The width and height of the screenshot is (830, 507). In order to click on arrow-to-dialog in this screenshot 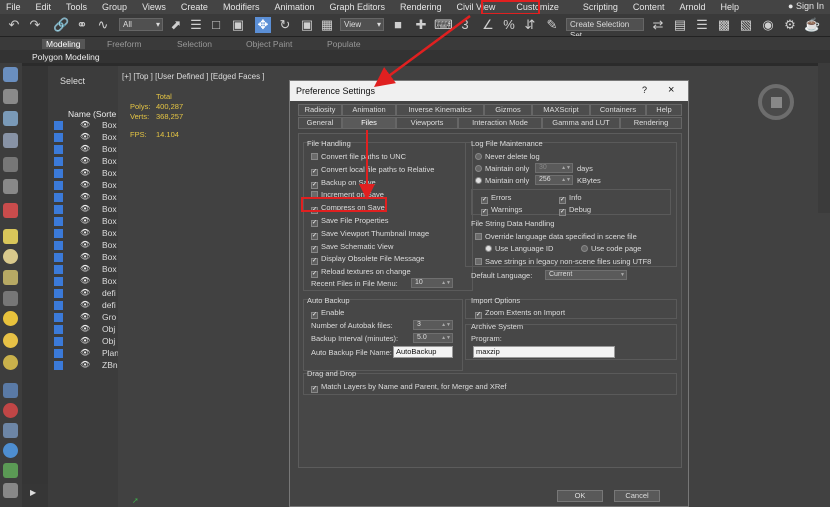, I will do `click(422, 50)`.